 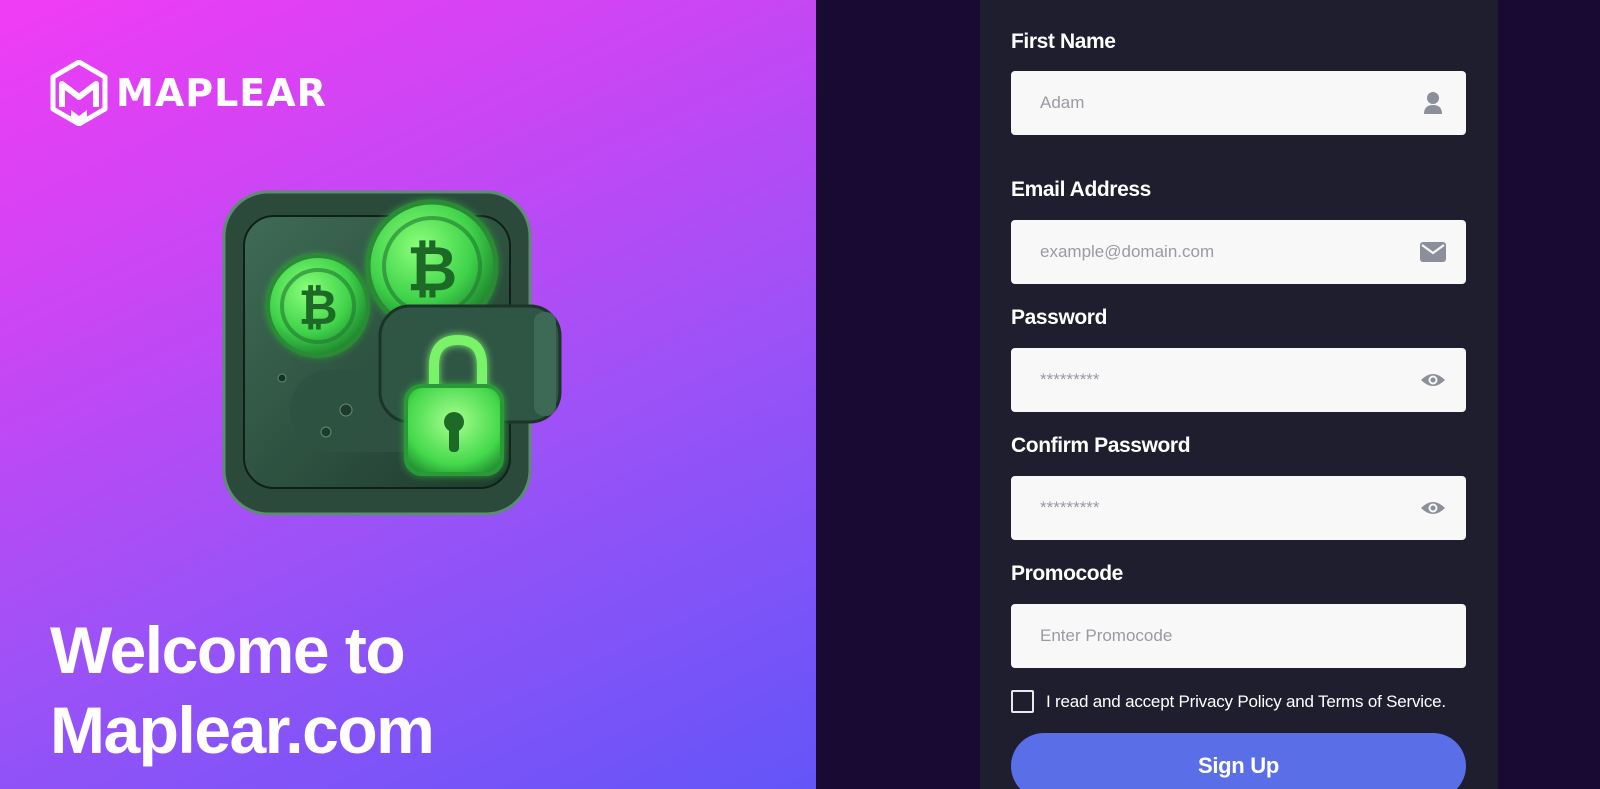 I want to click on email-label: Email Address, so click(x=1081, y=189).